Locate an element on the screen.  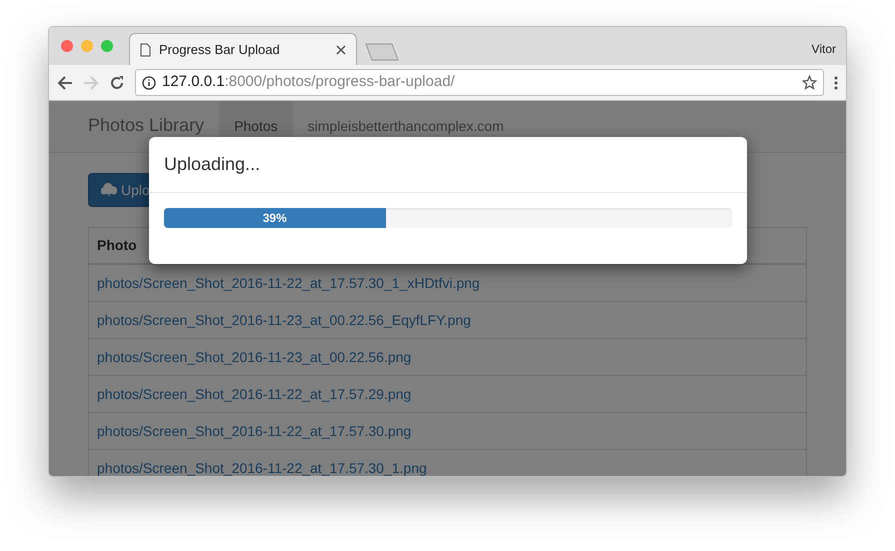
progress-label: 39% is located at coordinates (274, 218).